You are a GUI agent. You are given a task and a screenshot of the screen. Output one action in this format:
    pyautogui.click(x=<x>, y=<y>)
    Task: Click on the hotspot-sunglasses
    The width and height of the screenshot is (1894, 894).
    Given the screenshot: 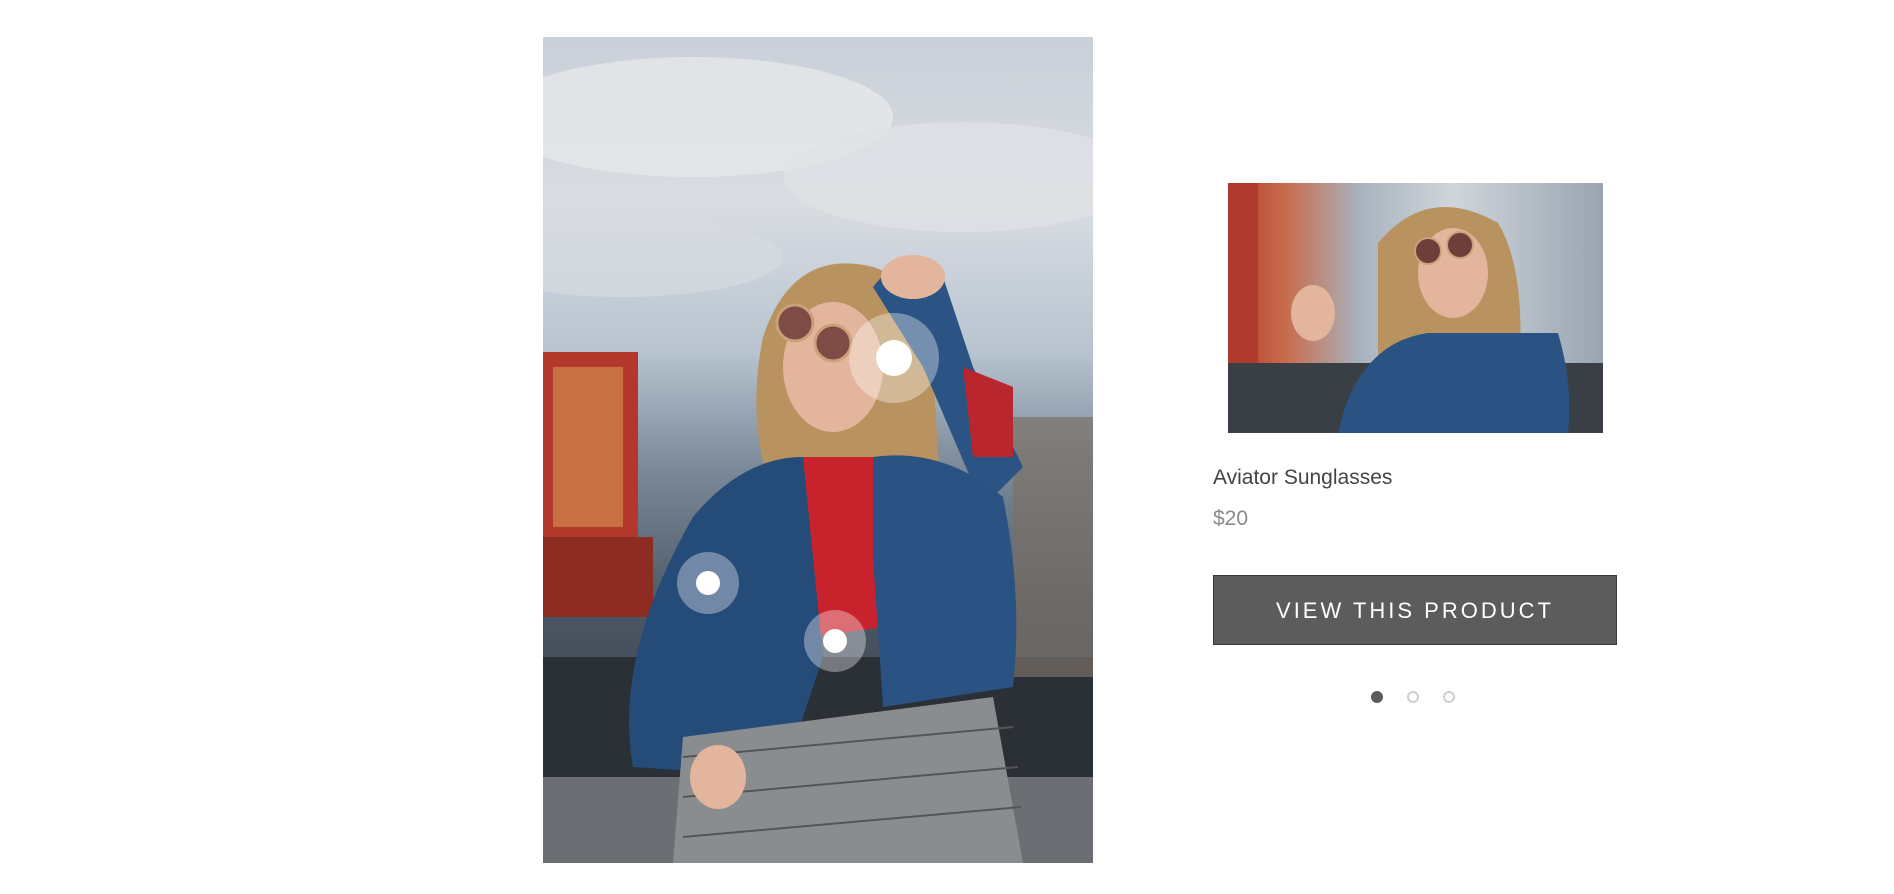 What is the action you would take?
    pyautogui.click(x=894, y=358)
    